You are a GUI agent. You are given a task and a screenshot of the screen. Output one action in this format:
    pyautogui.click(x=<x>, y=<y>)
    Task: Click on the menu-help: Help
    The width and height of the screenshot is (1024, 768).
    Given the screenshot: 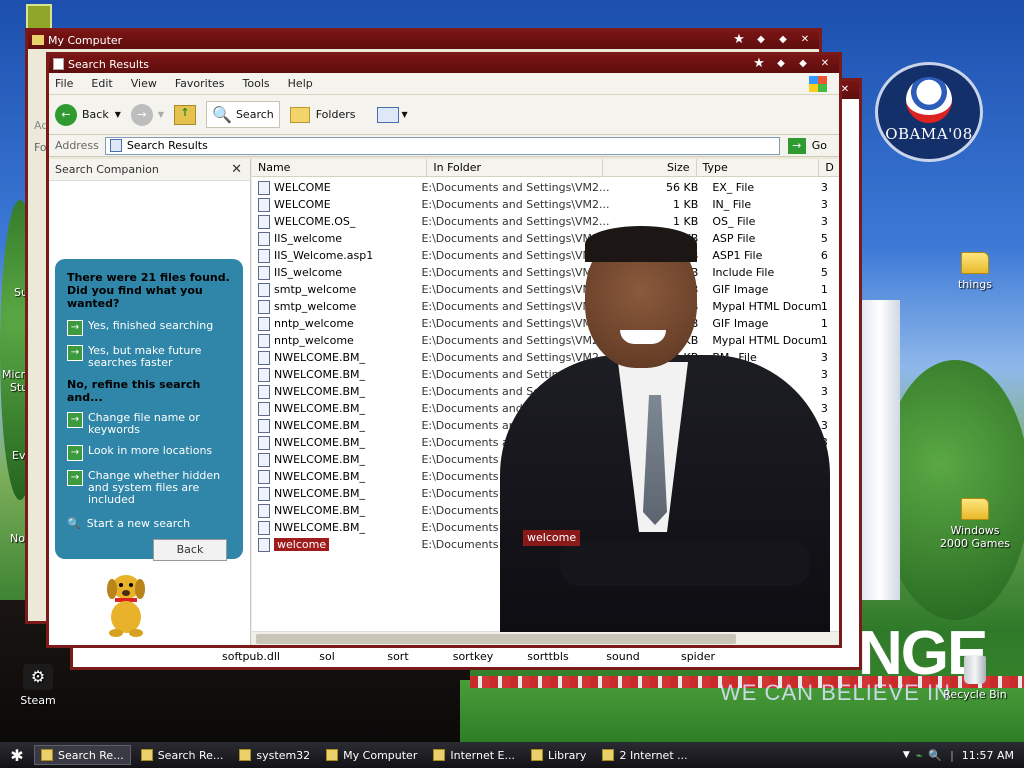 What is the action you would take?
    pyautogui.click(x=300, y=83)
    